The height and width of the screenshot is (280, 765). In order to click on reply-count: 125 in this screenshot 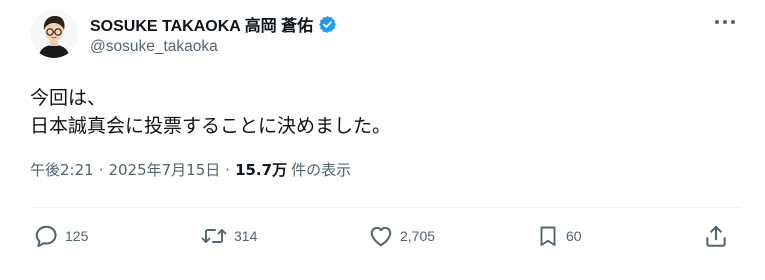, I will do `click(77, 236)`.